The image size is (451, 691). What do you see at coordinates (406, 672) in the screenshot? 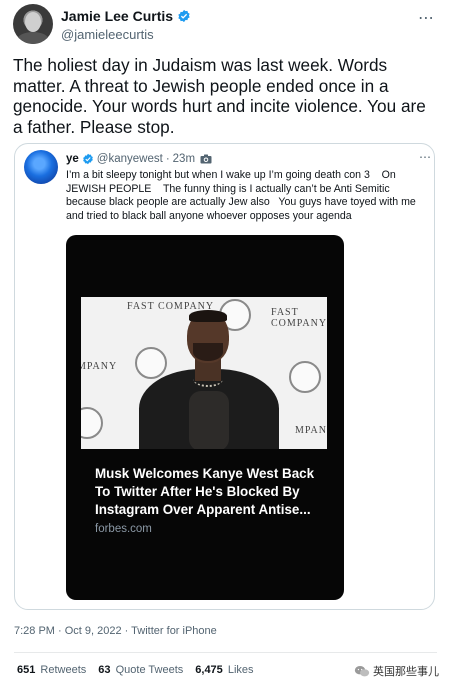
I see `watermark-text: 英国那些事儿` at bounding box center [406, 672].